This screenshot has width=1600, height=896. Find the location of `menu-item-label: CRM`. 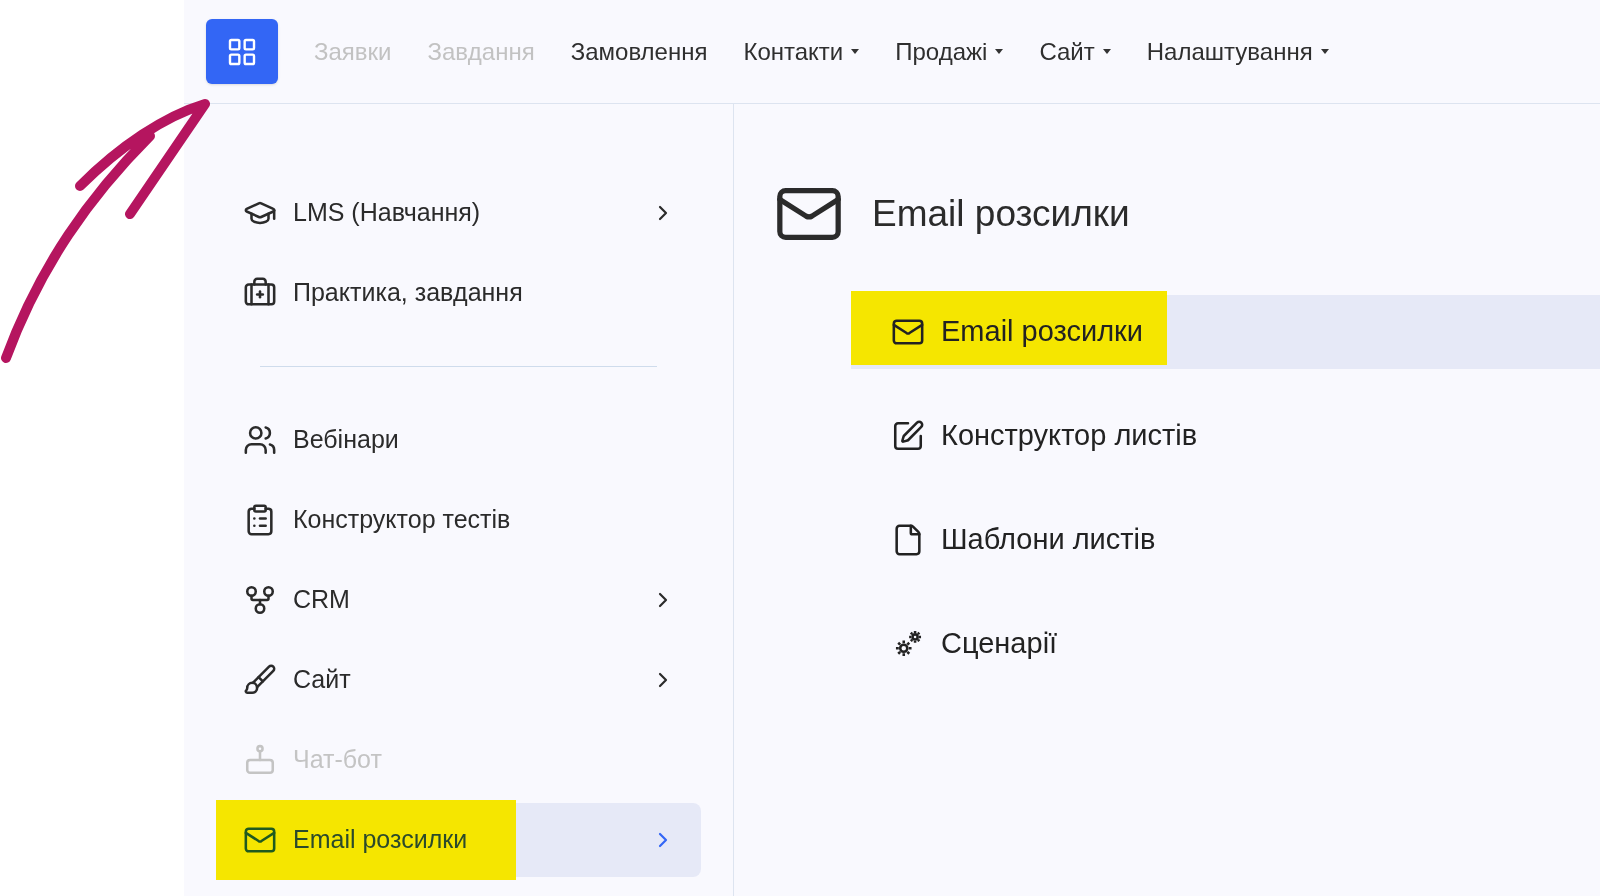

menu-item-label: CRM is located at coordinates (321, 600).